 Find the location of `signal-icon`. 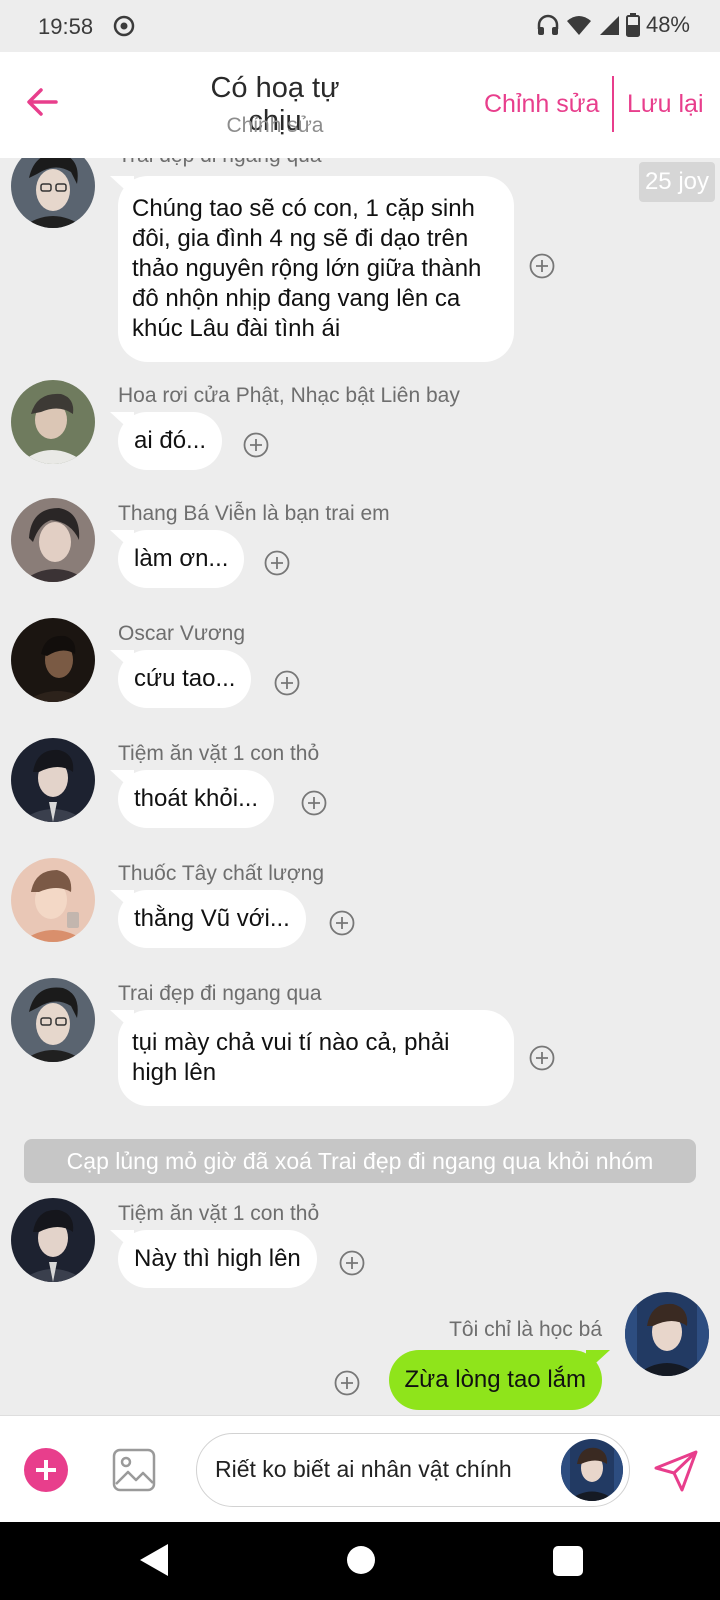

signal-icon is located at coordinates (609, 25).